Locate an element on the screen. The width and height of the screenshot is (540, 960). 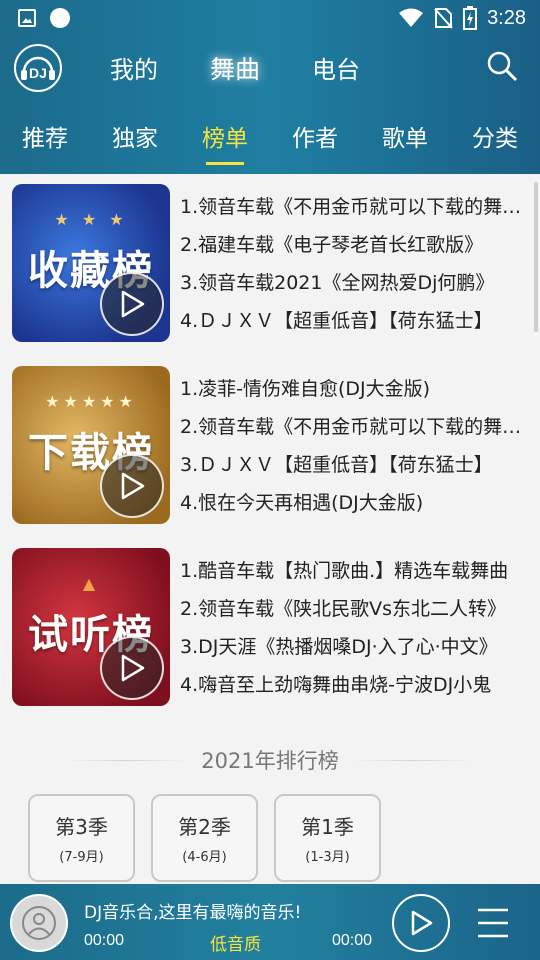
main-tabs: 我的 舞曲 电台 is located at coordinates (235, 68).